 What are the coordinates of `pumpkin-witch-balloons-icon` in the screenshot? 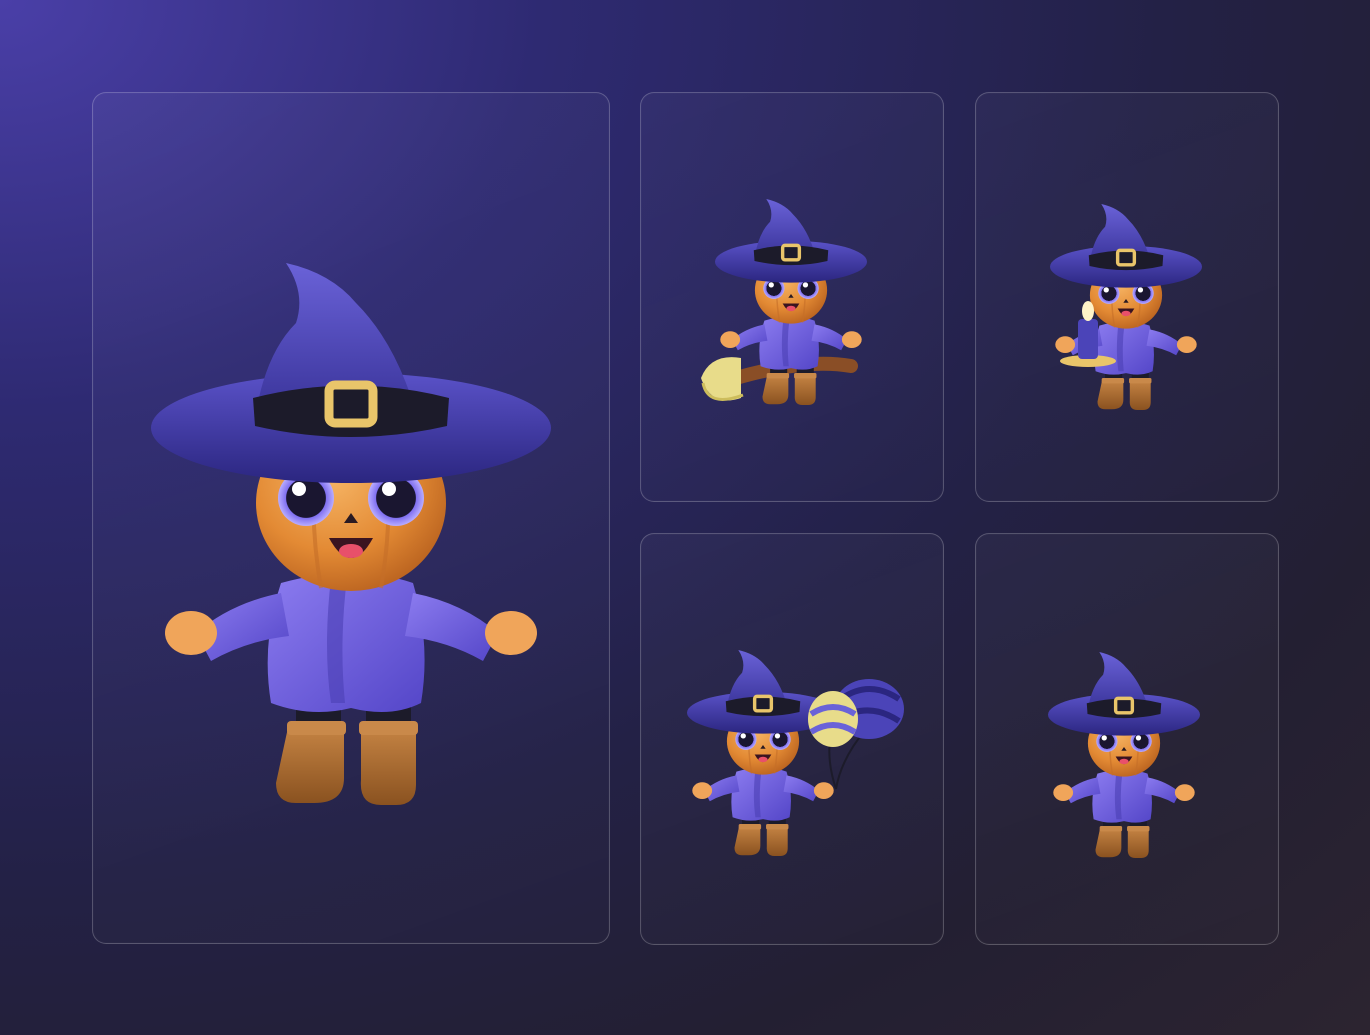 It's located at (794, 753).